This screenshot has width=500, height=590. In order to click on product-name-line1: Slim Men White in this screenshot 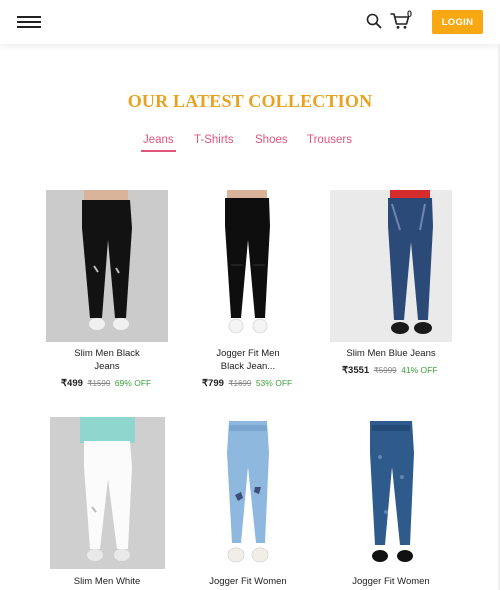, I will do `click(107, 581)`.